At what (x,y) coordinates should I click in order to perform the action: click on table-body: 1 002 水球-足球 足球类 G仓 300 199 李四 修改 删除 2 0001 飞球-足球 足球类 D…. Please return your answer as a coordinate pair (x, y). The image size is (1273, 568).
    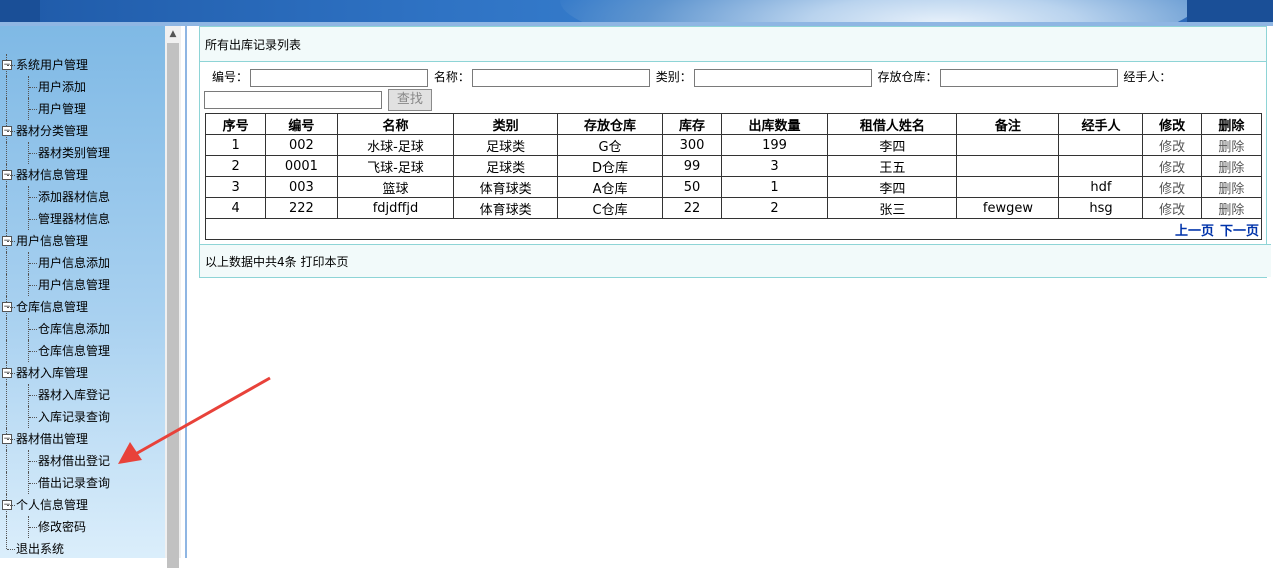
    Looking at the image, I should click on (733, 176).